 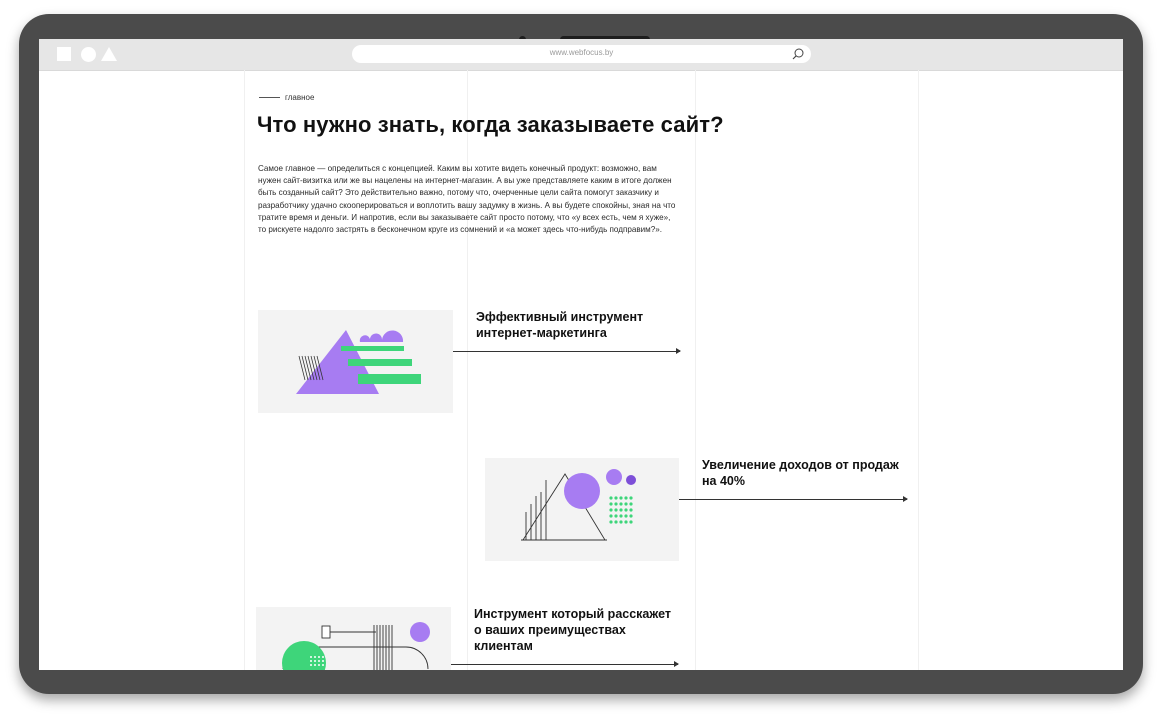 What do you see at coordinates (355, 361) in the screenshot?
I see `feature-illustration-marketing` at bounding box center [355, 361].